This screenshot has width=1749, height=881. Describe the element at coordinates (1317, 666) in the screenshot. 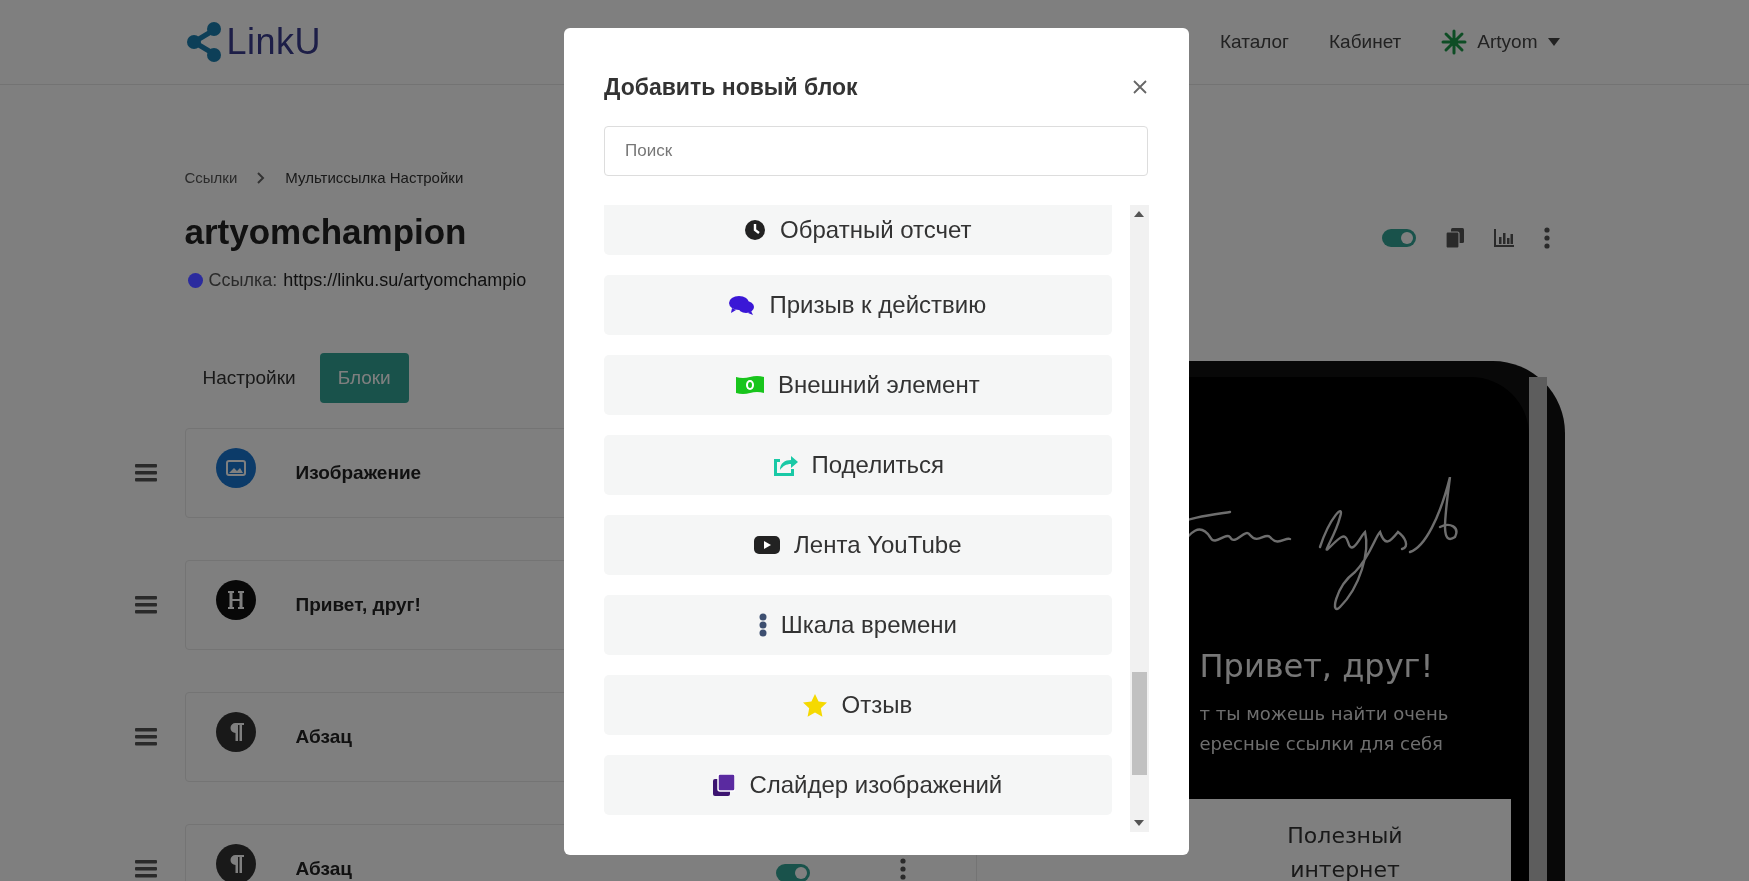

I see `preview-heading: Привет, друг!` at that location.